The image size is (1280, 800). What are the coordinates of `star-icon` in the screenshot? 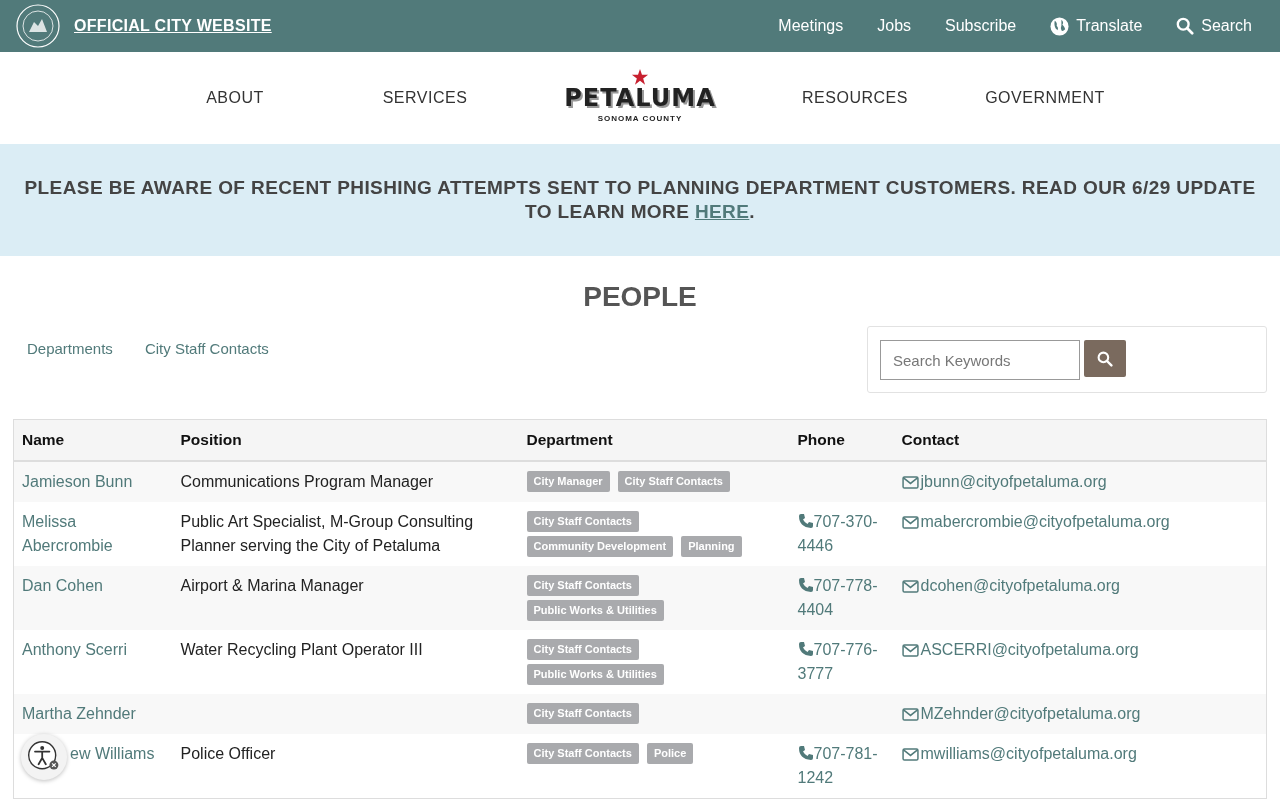 It's located at (640, 76).